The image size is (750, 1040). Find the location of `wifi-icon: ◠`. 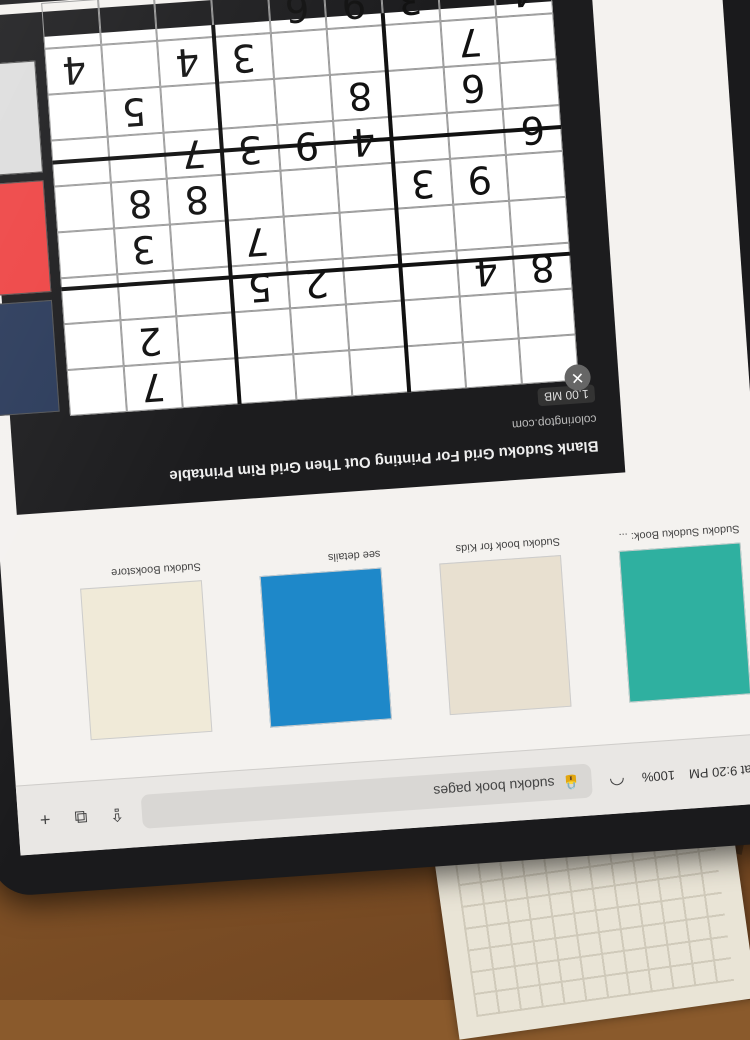

wifi-icon: ◠ is located at coordinates (617, 780).